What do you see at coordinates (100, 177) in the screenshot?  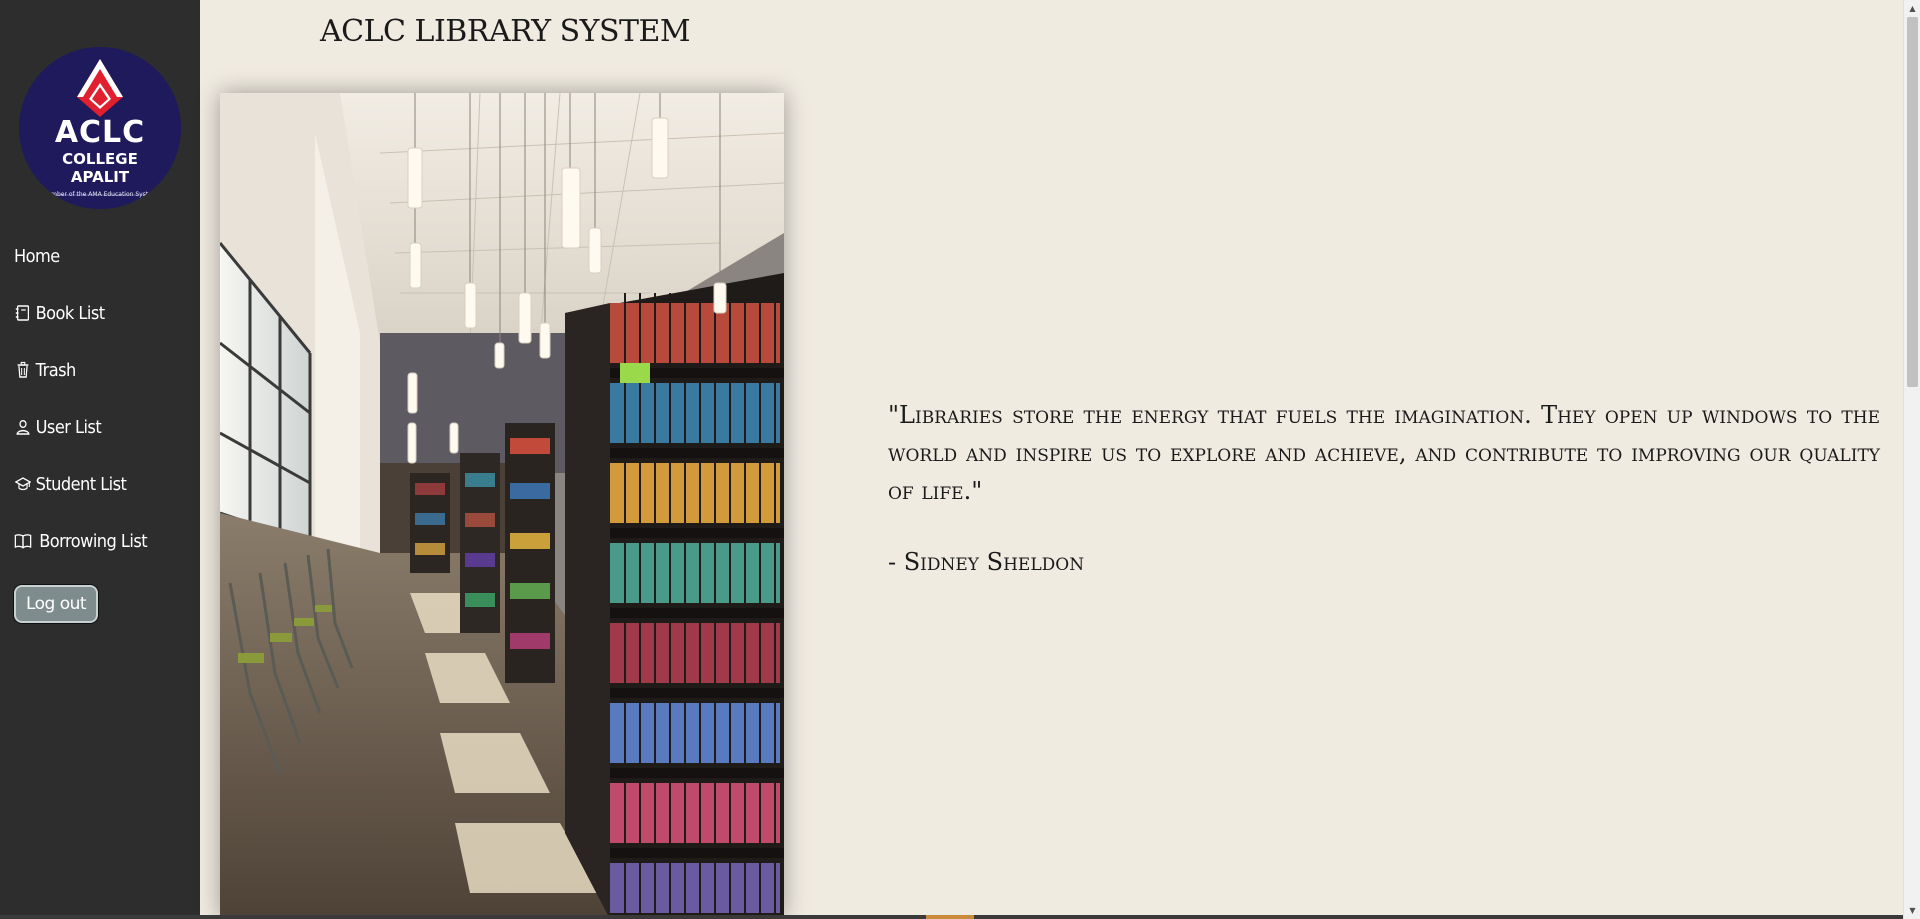 I see `logo-campus: APALIT` at bounding box center [100, 177].